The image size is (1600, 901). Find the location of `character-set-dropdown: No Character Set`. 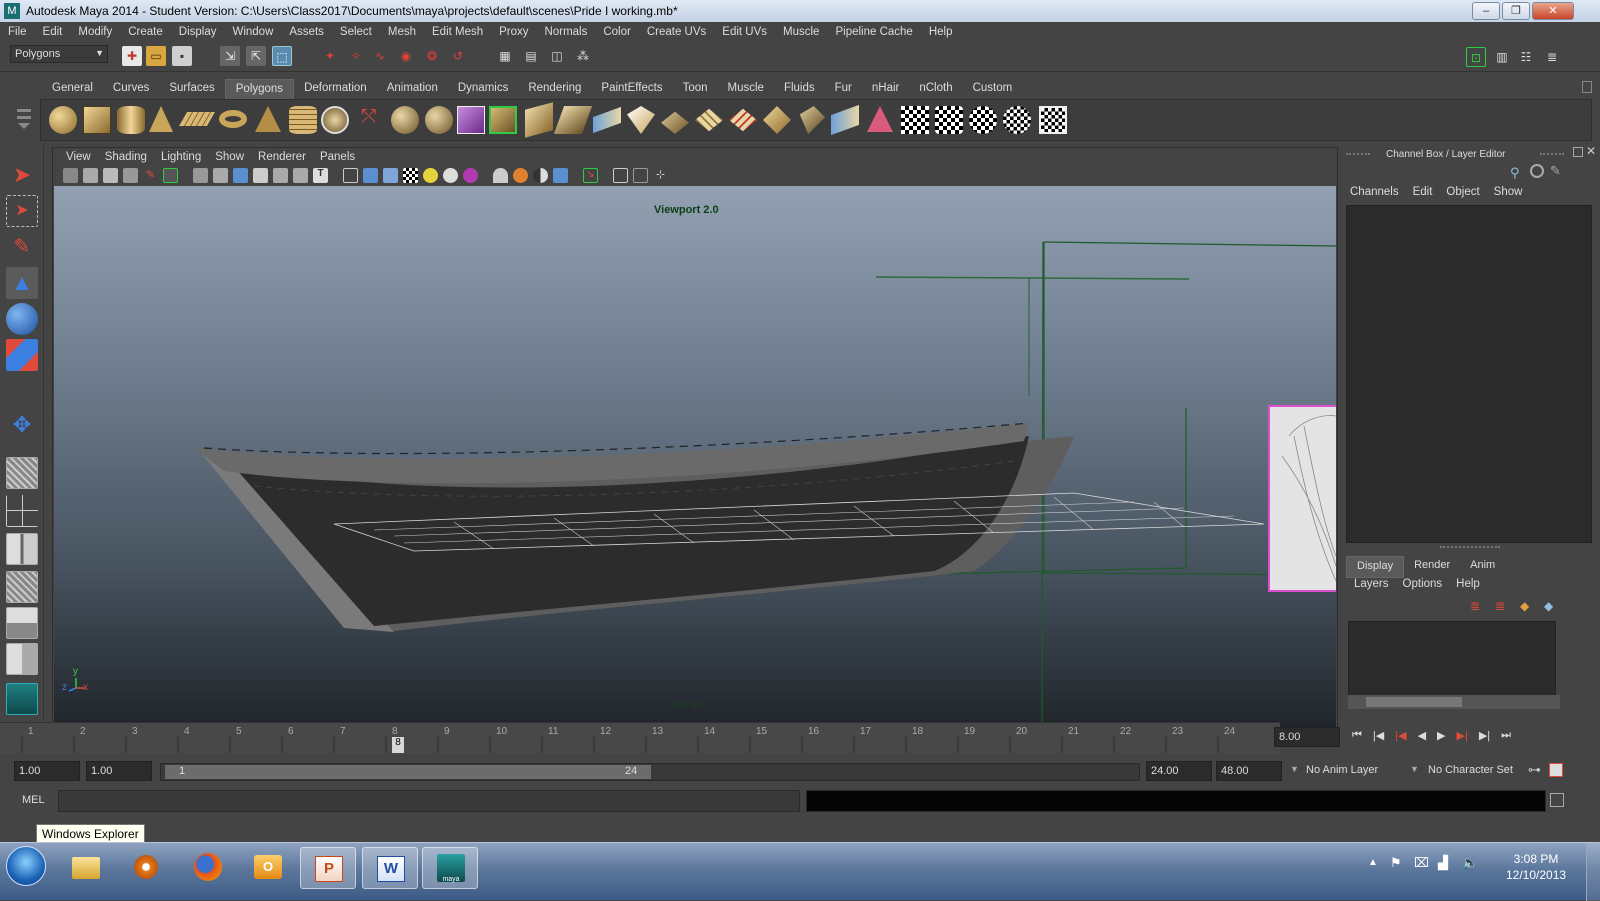

character-set-dropdown: No Character Set is located at coordinates (1470, 770).